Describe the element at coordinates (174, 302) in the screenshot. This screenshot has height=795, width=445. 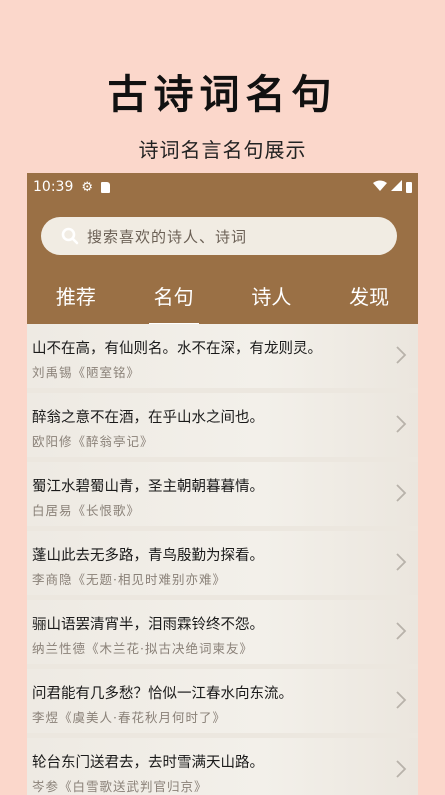
I see `tab-quotes: 名句` at that location.